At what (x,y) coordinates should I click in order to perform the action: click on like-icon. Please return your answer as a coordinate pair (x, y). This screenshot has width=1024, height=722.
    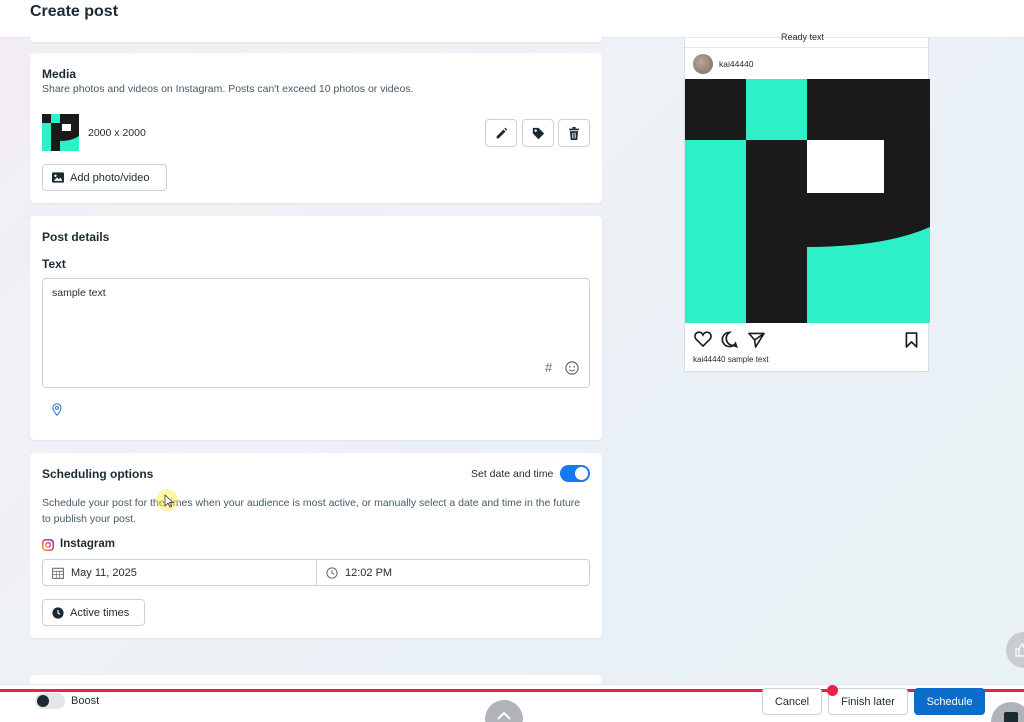
    Looking at the image, I should click on (703, 339).